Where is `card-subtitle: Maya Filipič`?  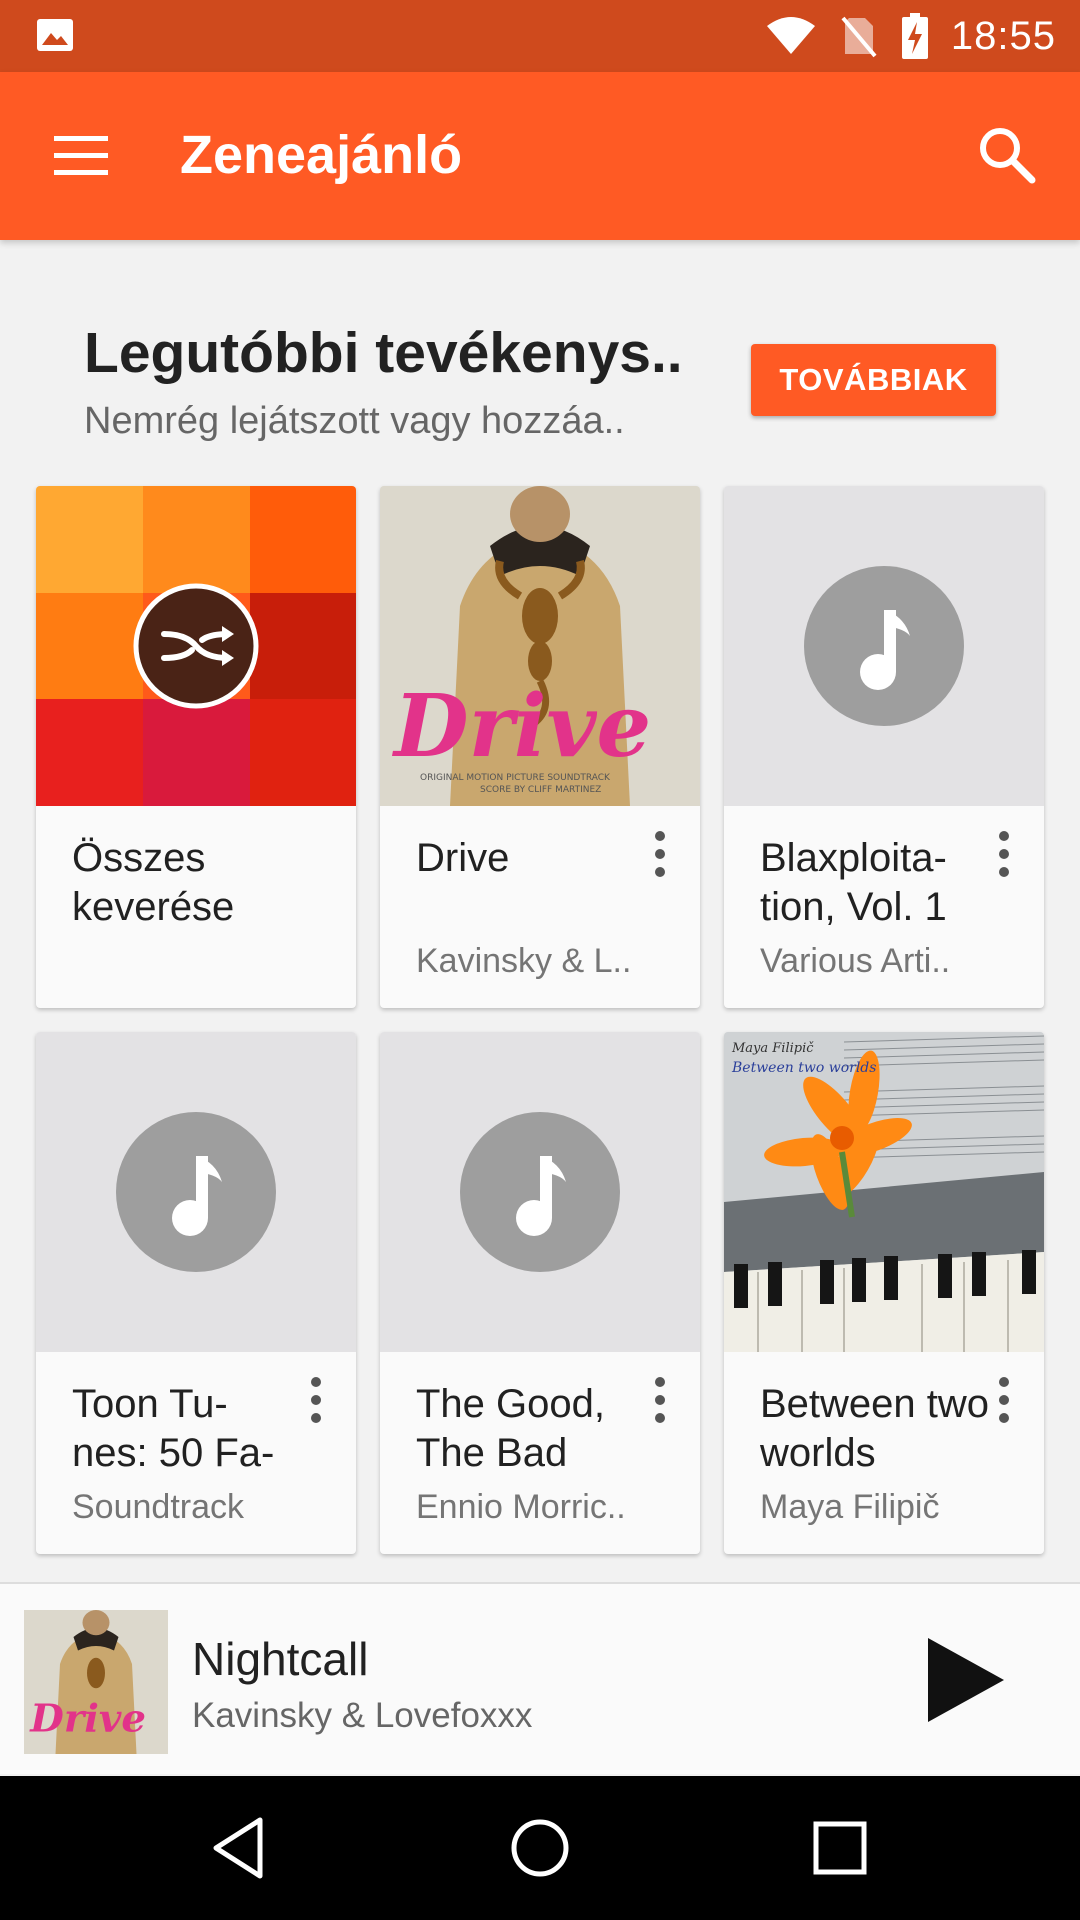 card-subtitle: Maya Filipič is located at coordinates (850, 1507).